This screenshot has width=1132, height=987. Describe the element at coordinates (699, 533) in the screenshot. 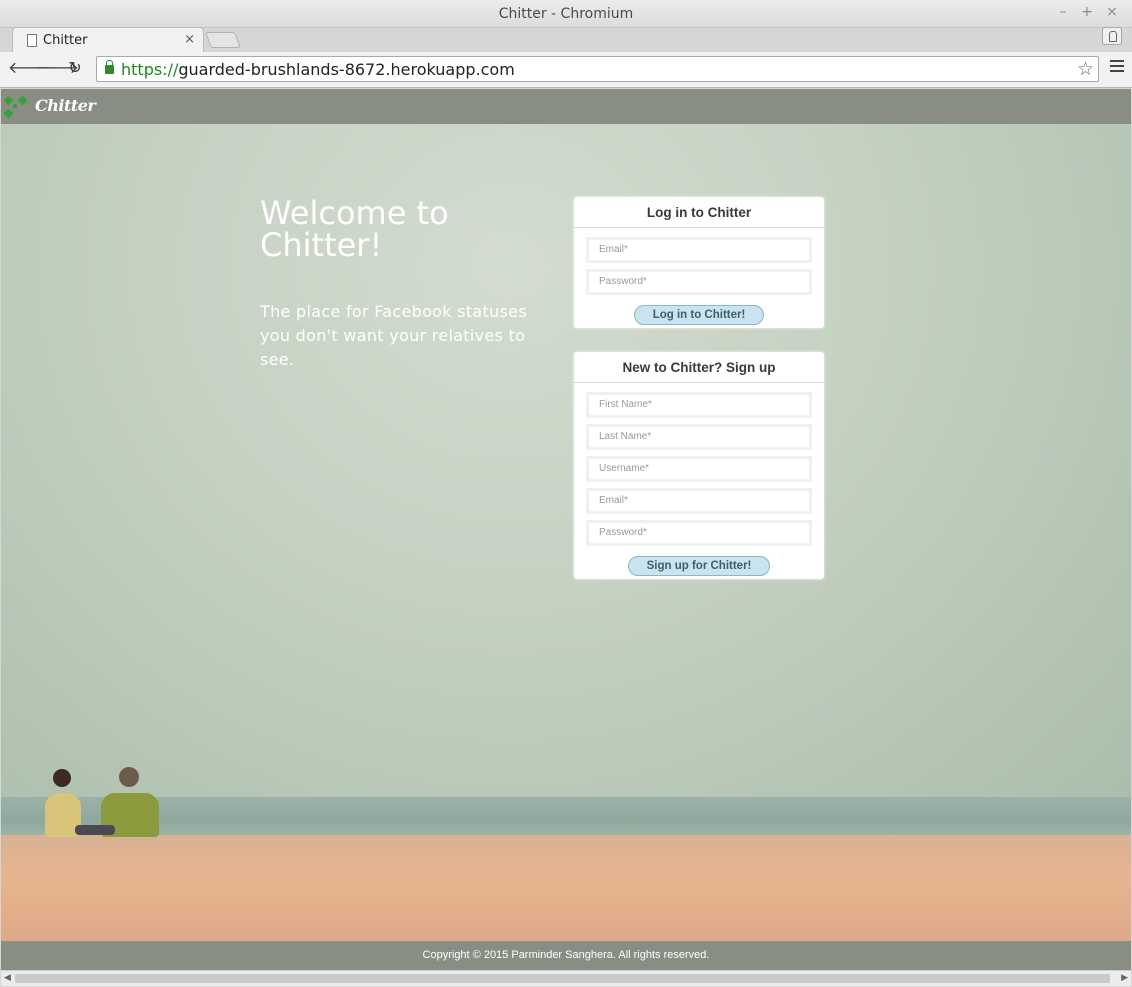

I see `signup-password-field: Password*` at that location.